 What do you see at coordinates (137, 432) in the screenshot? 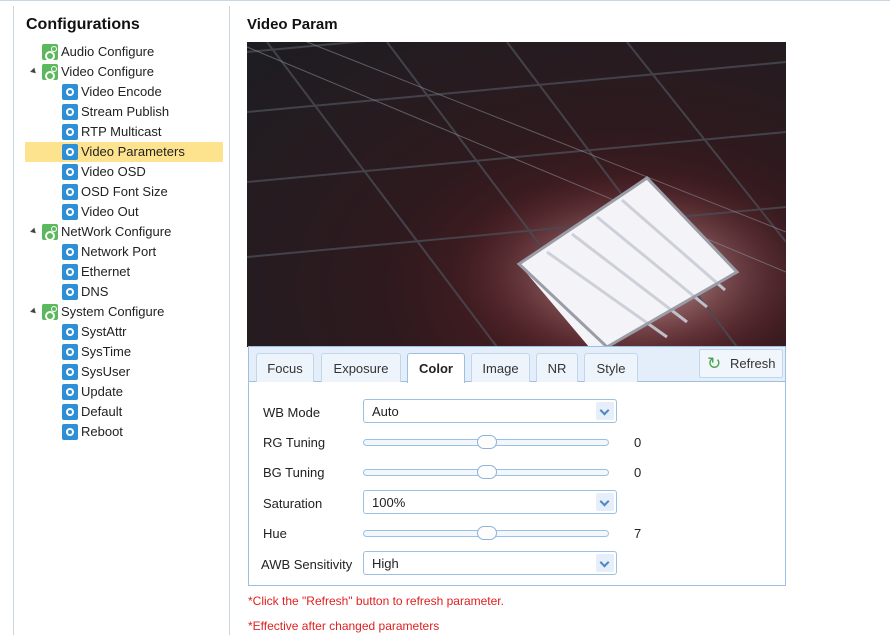
I see `tree-node-reboot: Reboot` at bounding box center [137, 432].